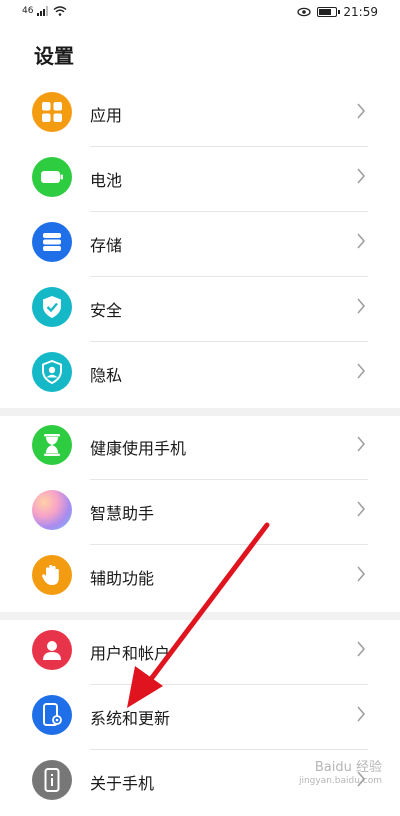  What do you see at coordinates (106, 310) in the screenshot?
I see `settings-item-label: 安全` at bounding box center [106, 310].